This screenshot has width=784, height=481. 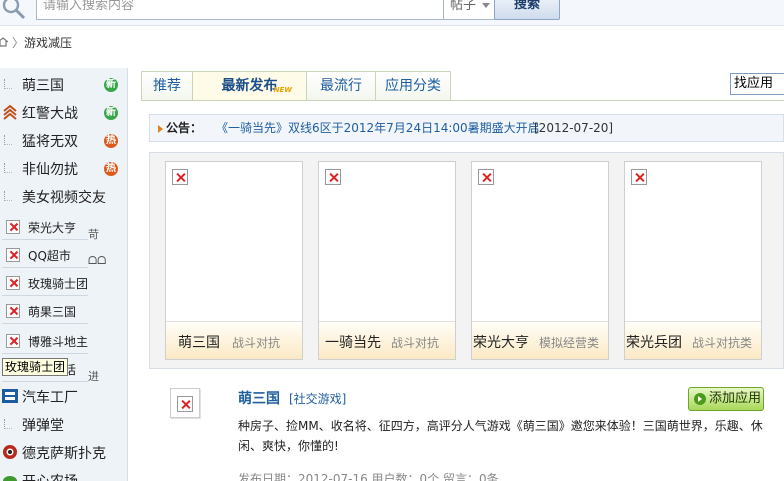 I want to click on featured-card: 一骑当先 战斗对抗, so click(x=387, y=260).